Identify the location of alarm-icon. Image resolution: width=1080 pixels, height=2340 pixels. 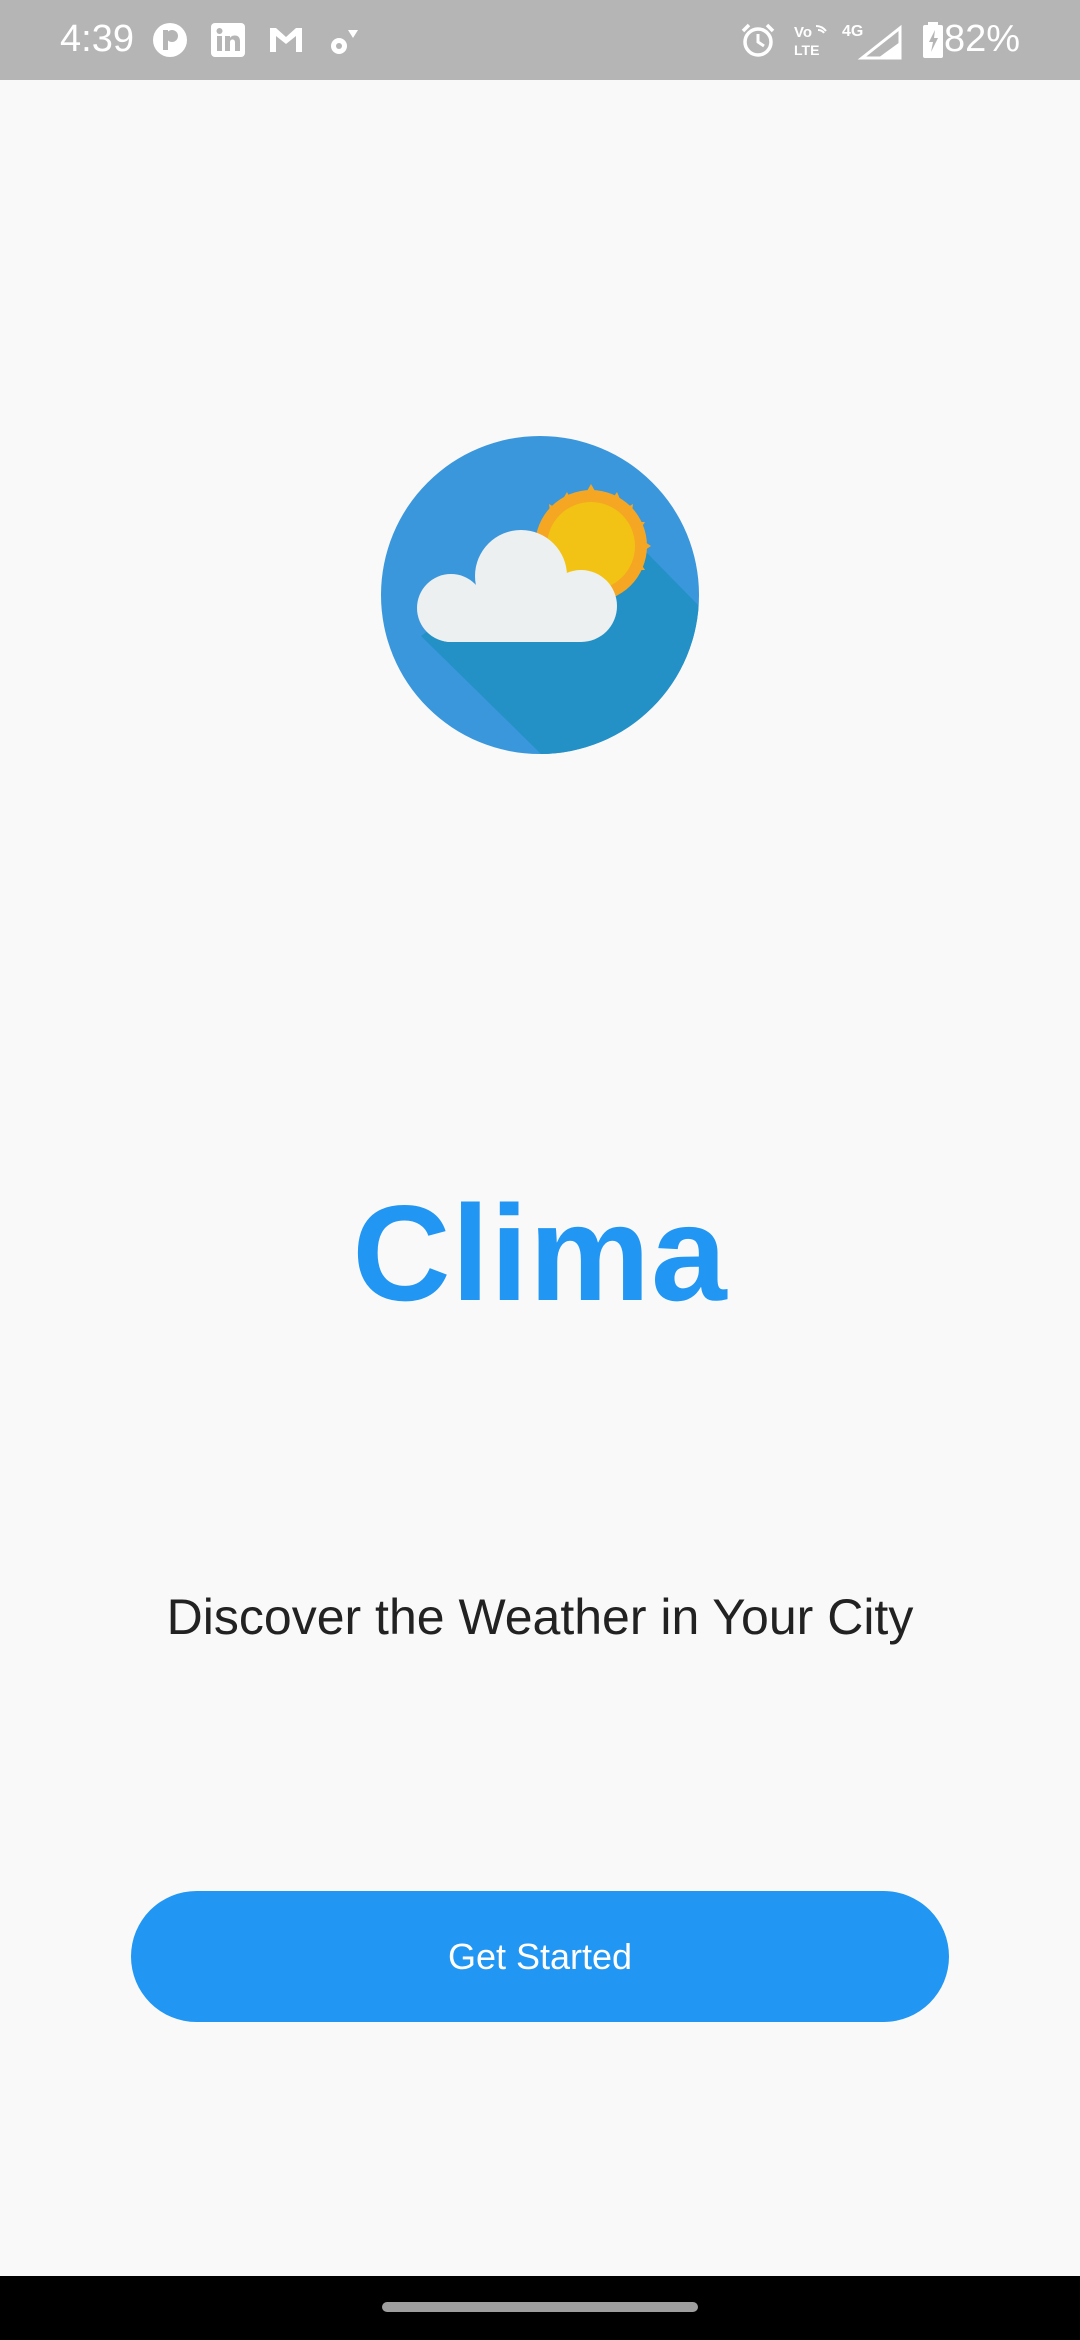
(758, 40).